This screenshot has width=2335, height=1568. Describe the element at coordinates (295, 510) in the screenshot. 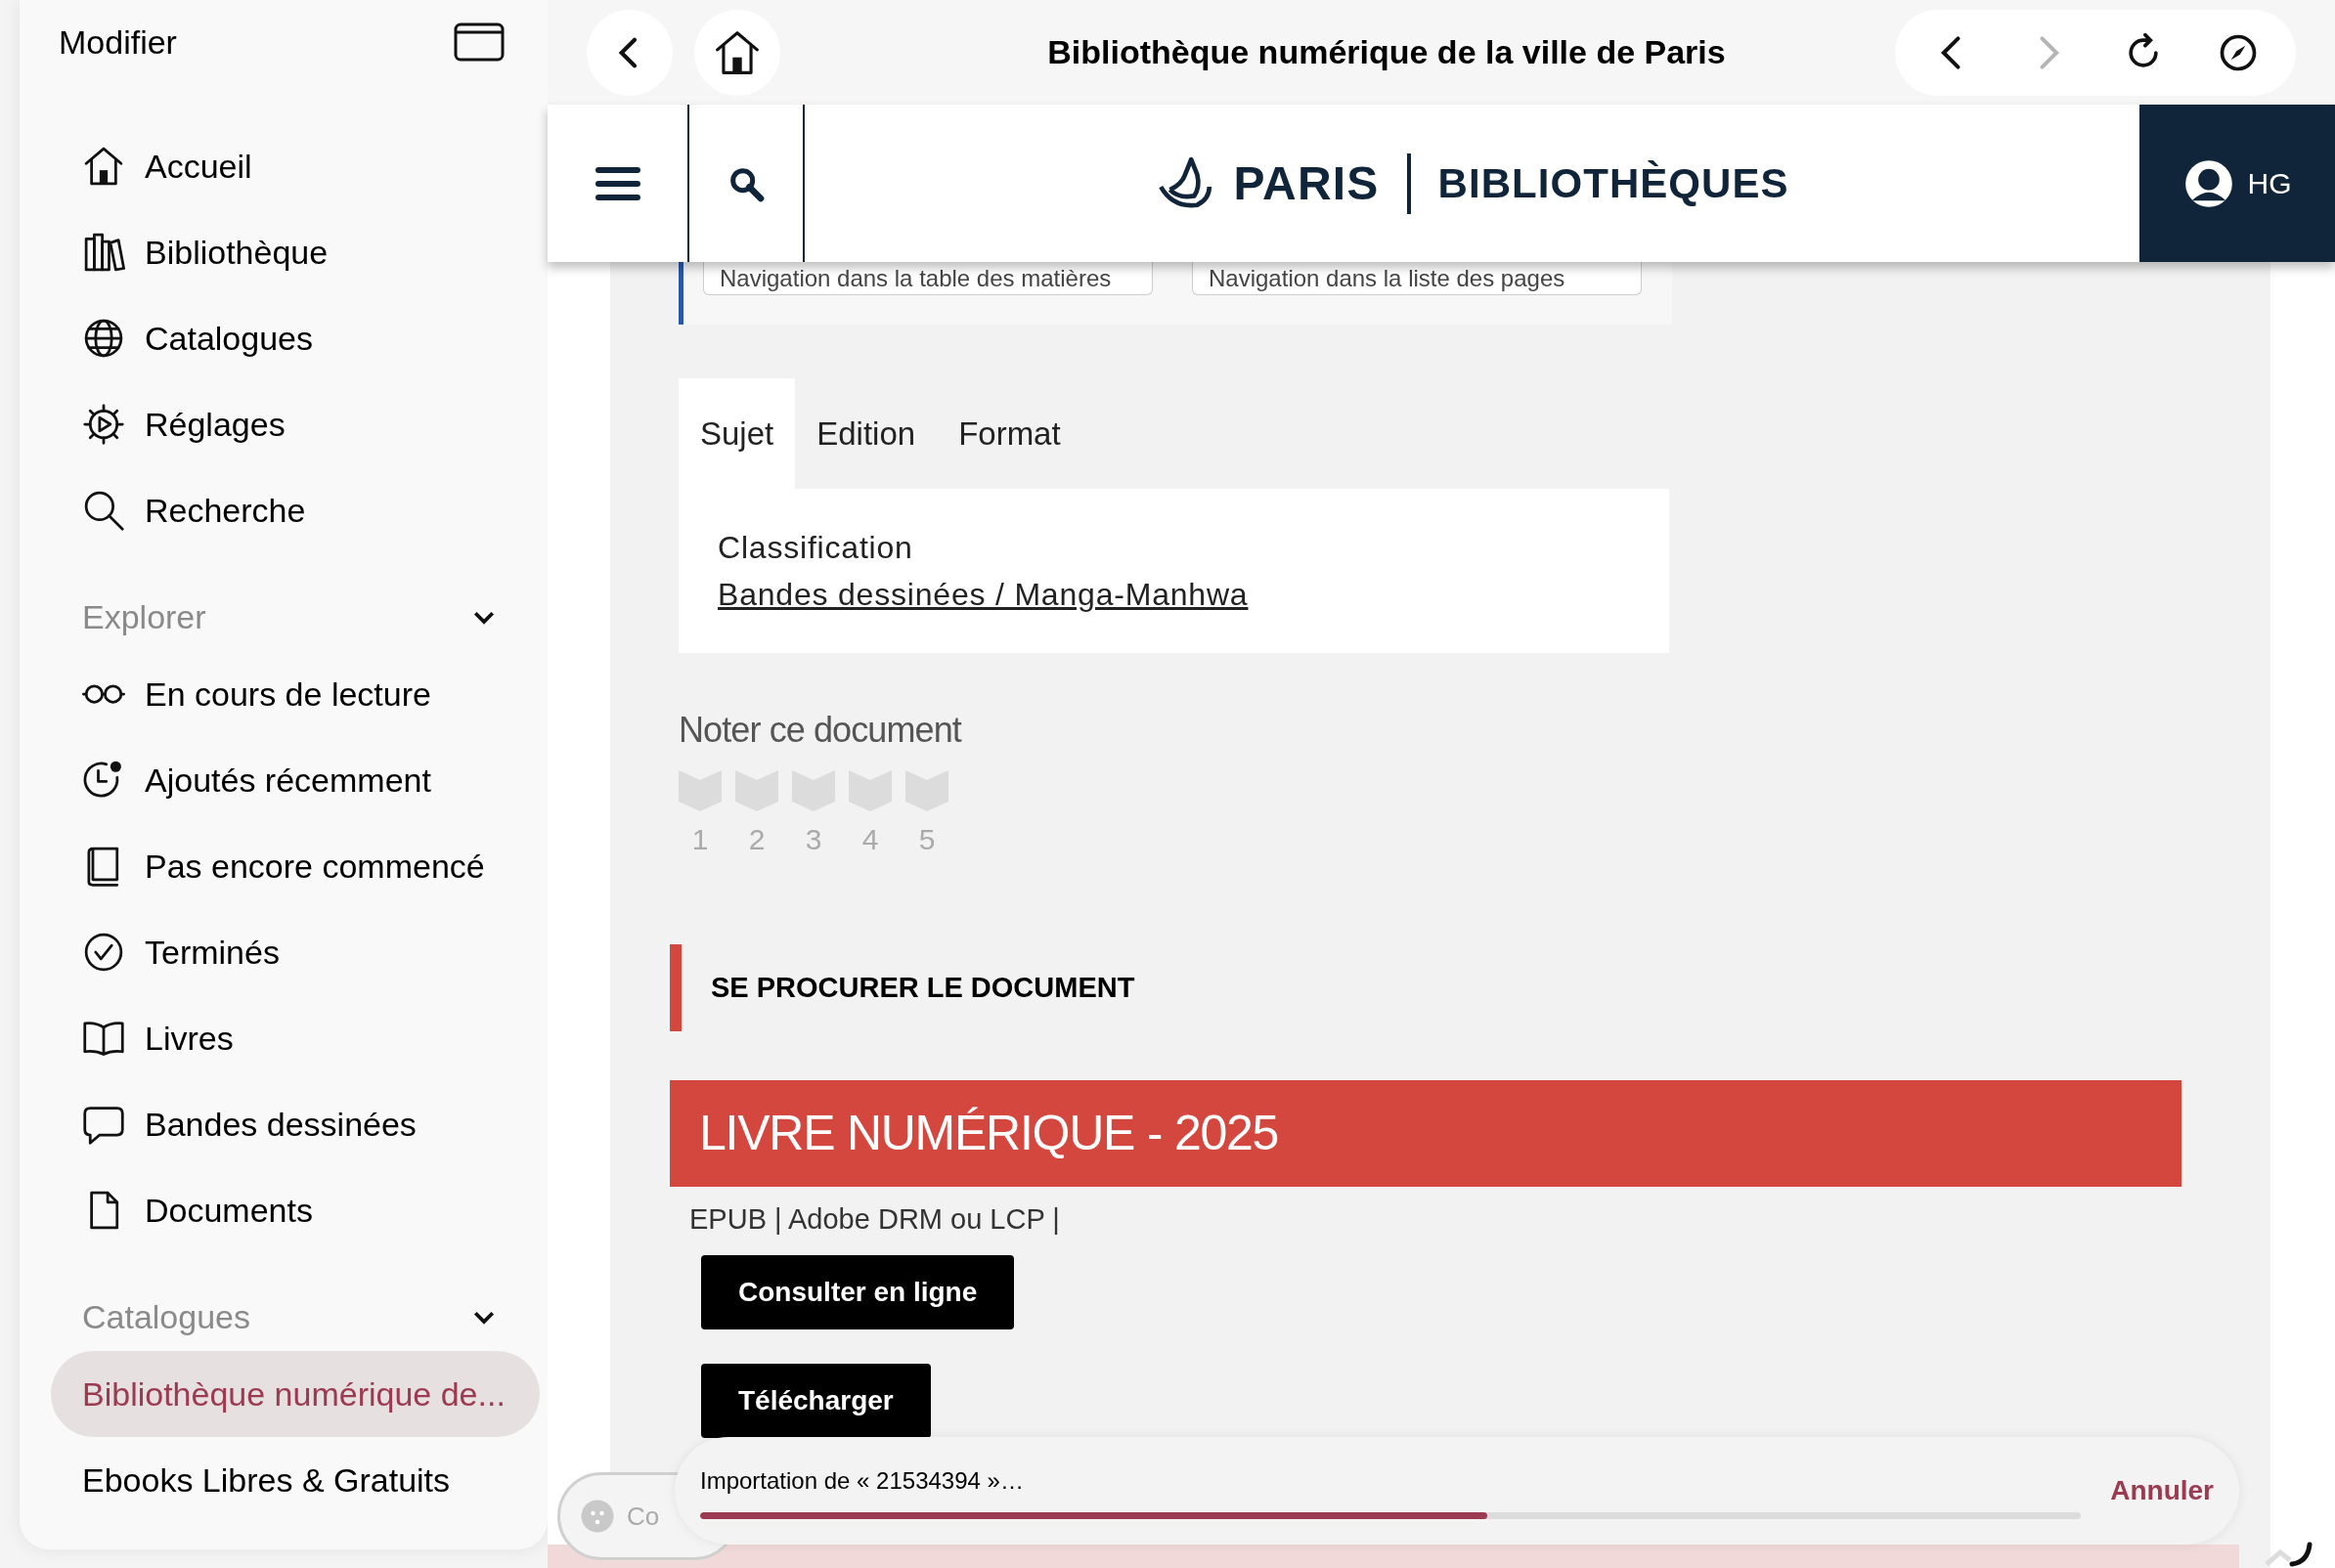

I see `sidebar-item: Recherche` at that location.